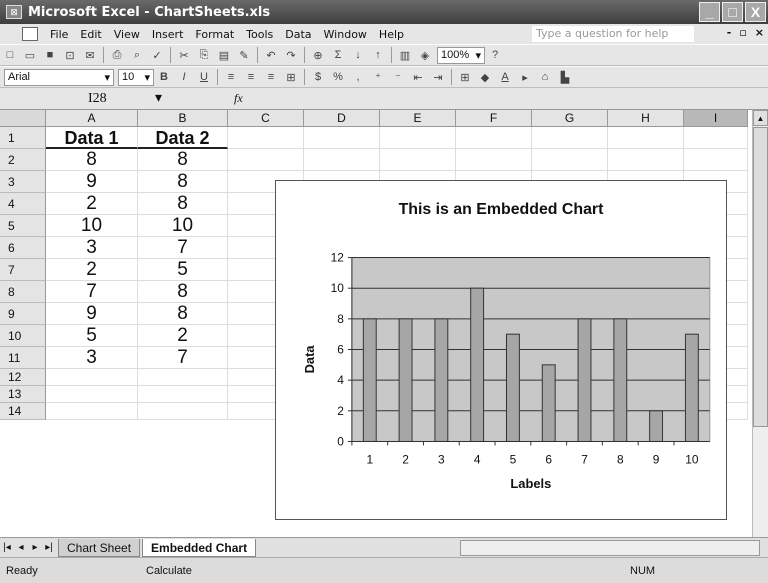  I want to click on chart-icon: ▙, so click(565, 77).